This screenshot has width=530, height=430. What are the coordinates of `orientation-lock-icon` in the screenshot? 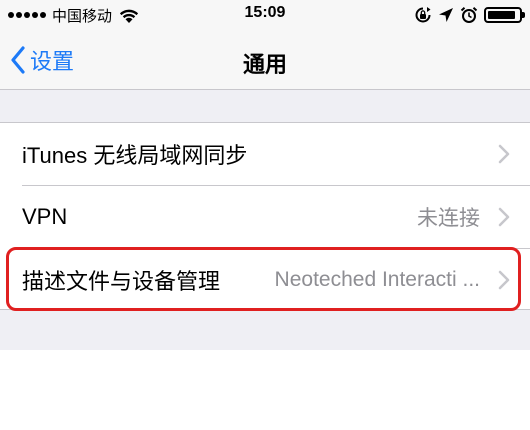 It's located at (423, 15).